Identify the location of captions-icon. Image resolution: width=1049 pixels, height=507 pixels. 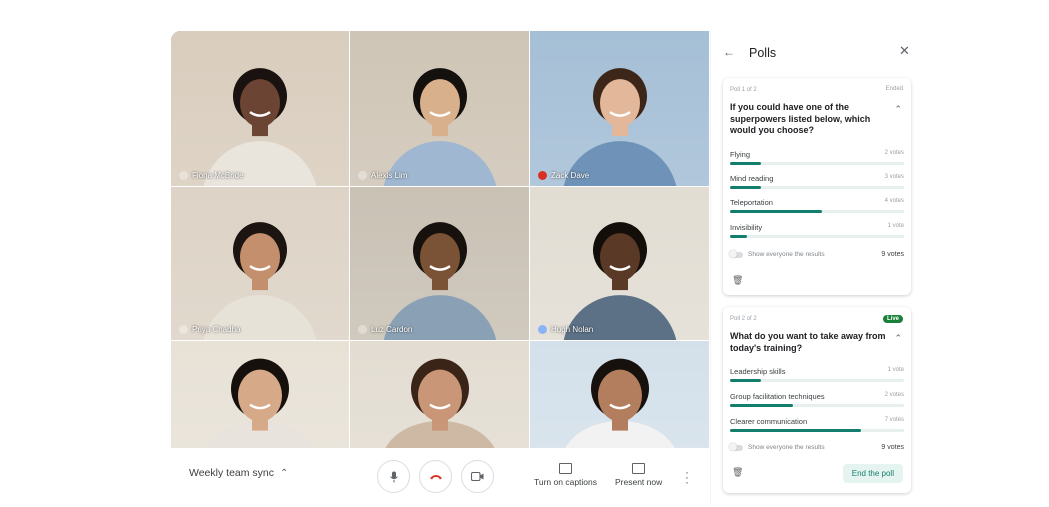
(565, 468).